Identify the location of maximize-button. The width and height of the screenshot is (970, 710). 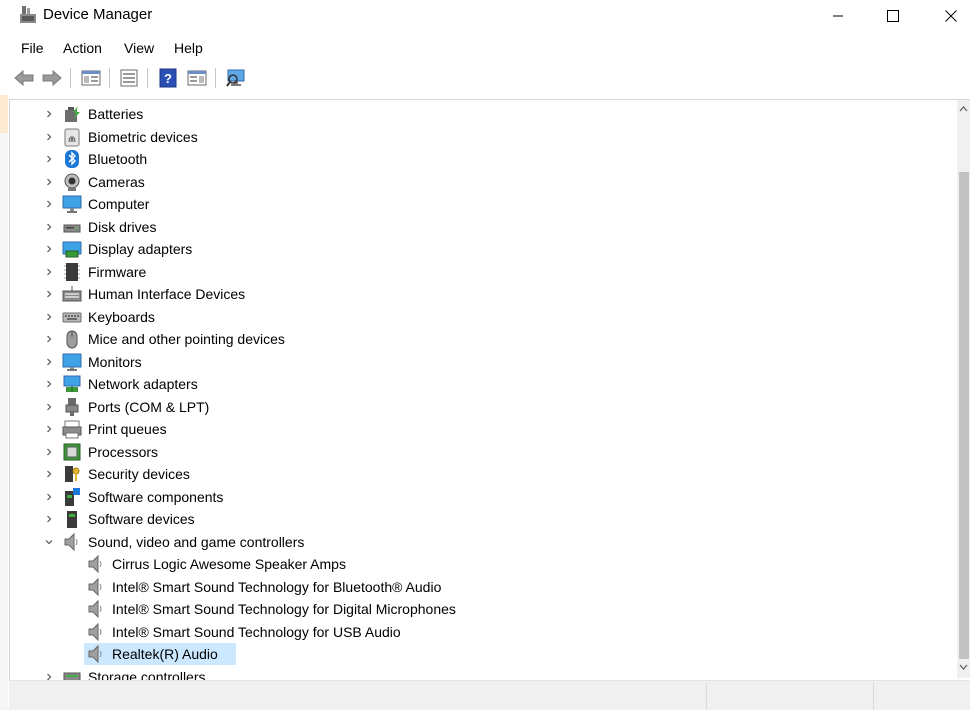
(893, 16).